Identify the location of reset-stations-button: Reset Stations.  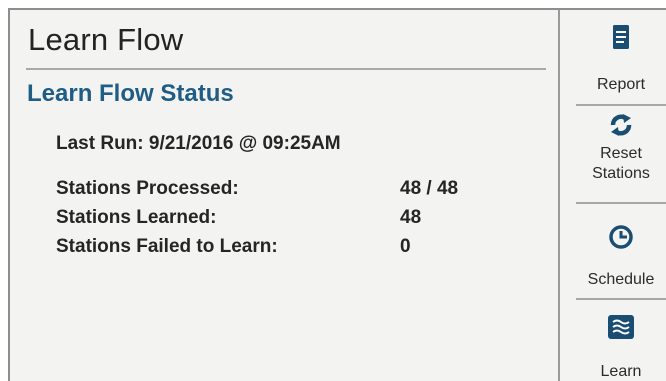
(621, 148).